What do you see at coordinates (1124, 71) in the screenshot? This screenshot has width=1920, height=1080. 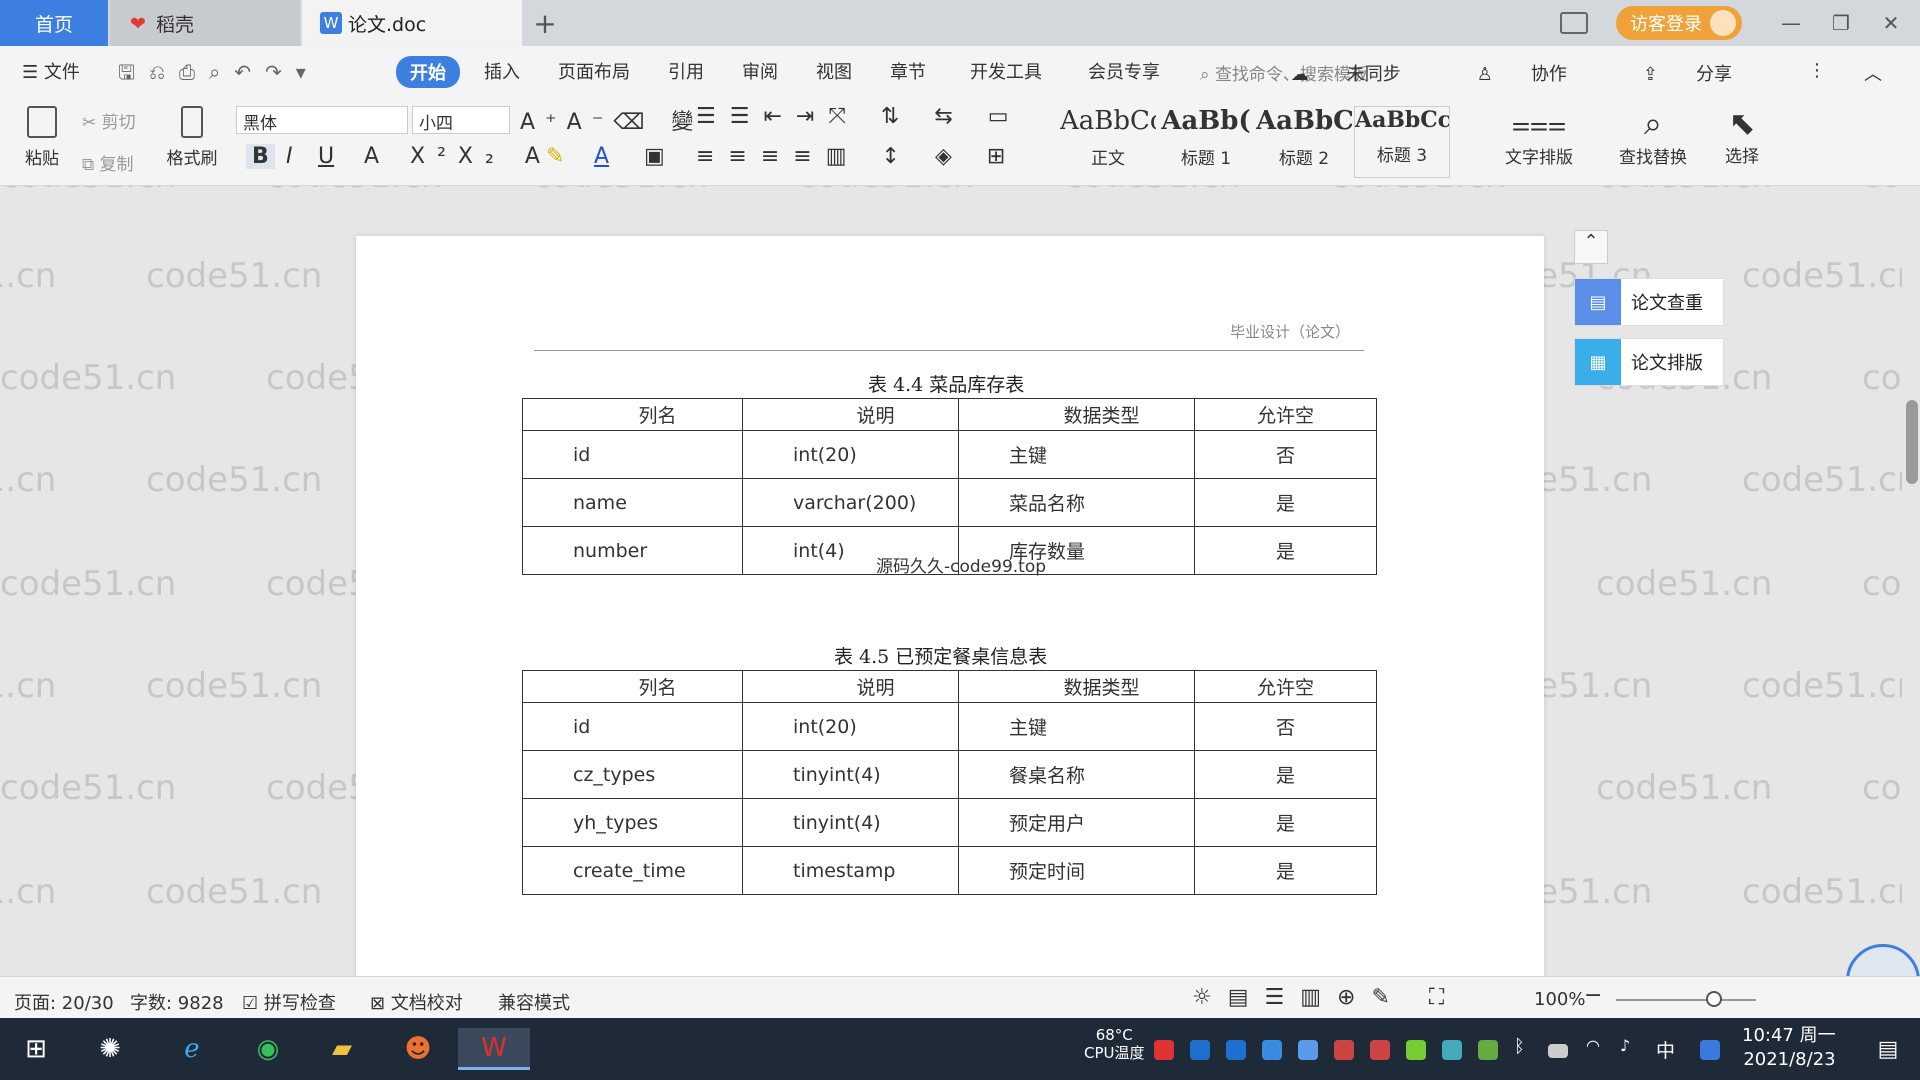 I see `tab-member: 会员专享` at bounding box center [1124, 71].